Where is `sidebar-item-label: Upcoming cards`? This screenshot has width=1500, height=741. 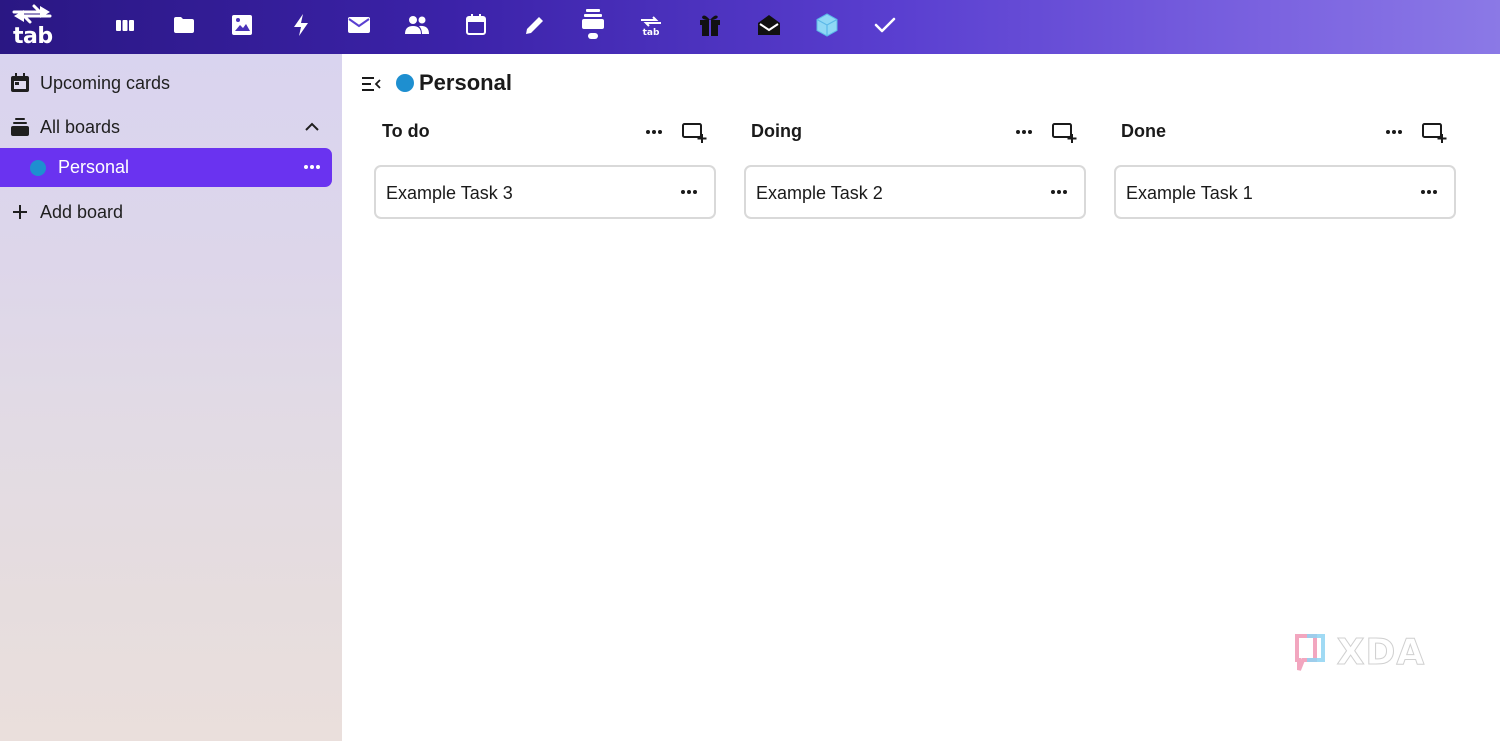
sidebar-item-label: Upcoming cards is located at coordinates (105, 82).